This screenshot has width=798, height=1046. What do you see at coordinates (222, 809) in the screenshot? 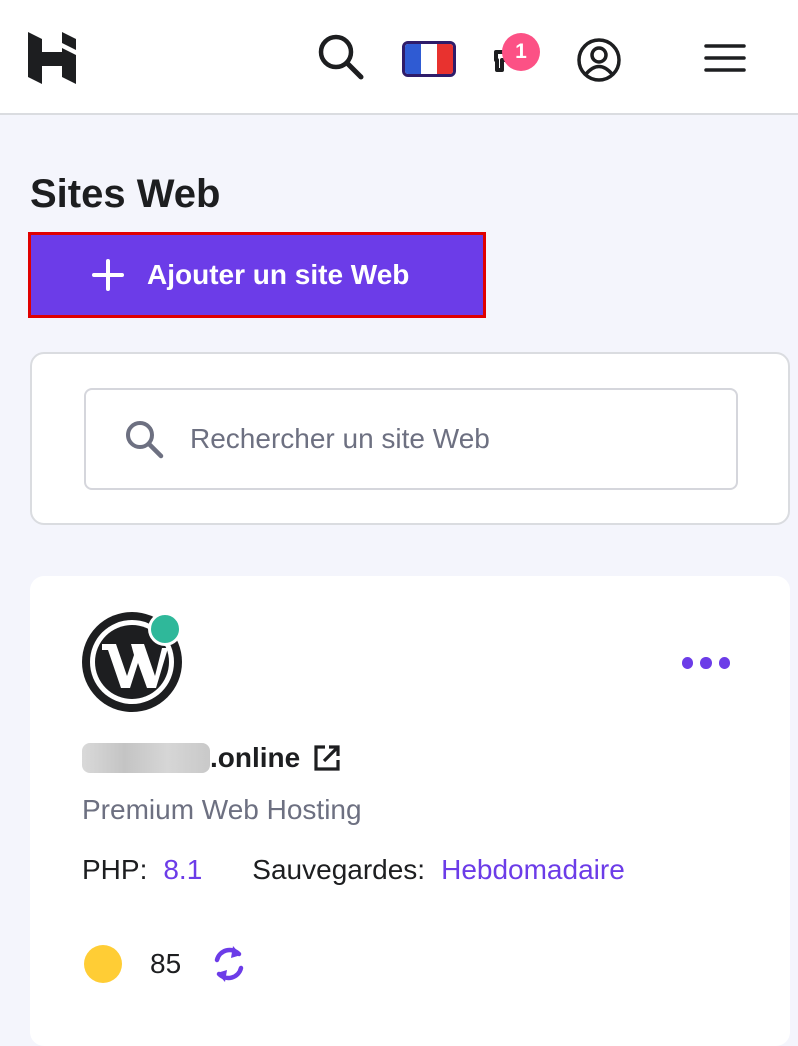
I see `hosting-plan: Premium Web Hosting` at bounding box center [222, 809].